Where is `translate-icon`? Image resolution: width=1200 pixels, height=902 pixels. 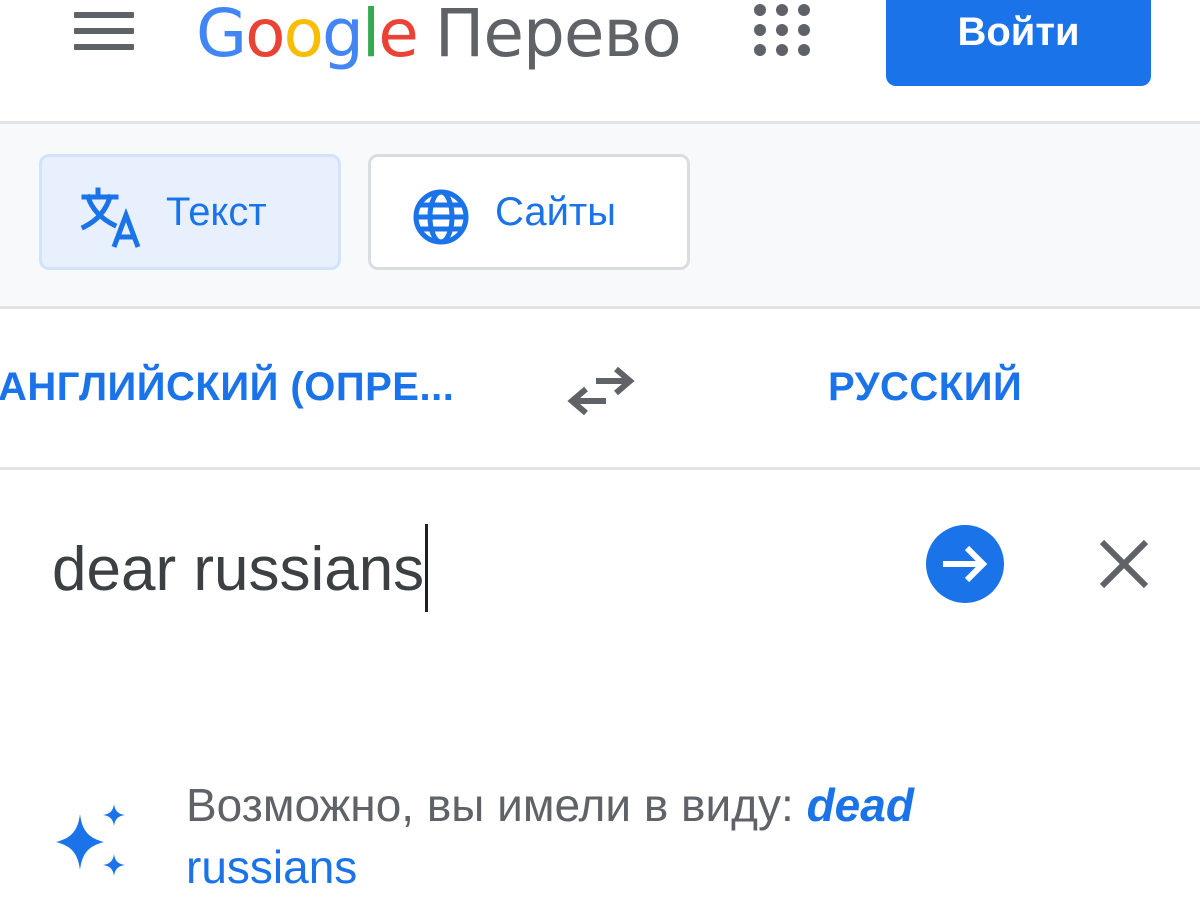 translate-icon is located at coordinates (110, 217).